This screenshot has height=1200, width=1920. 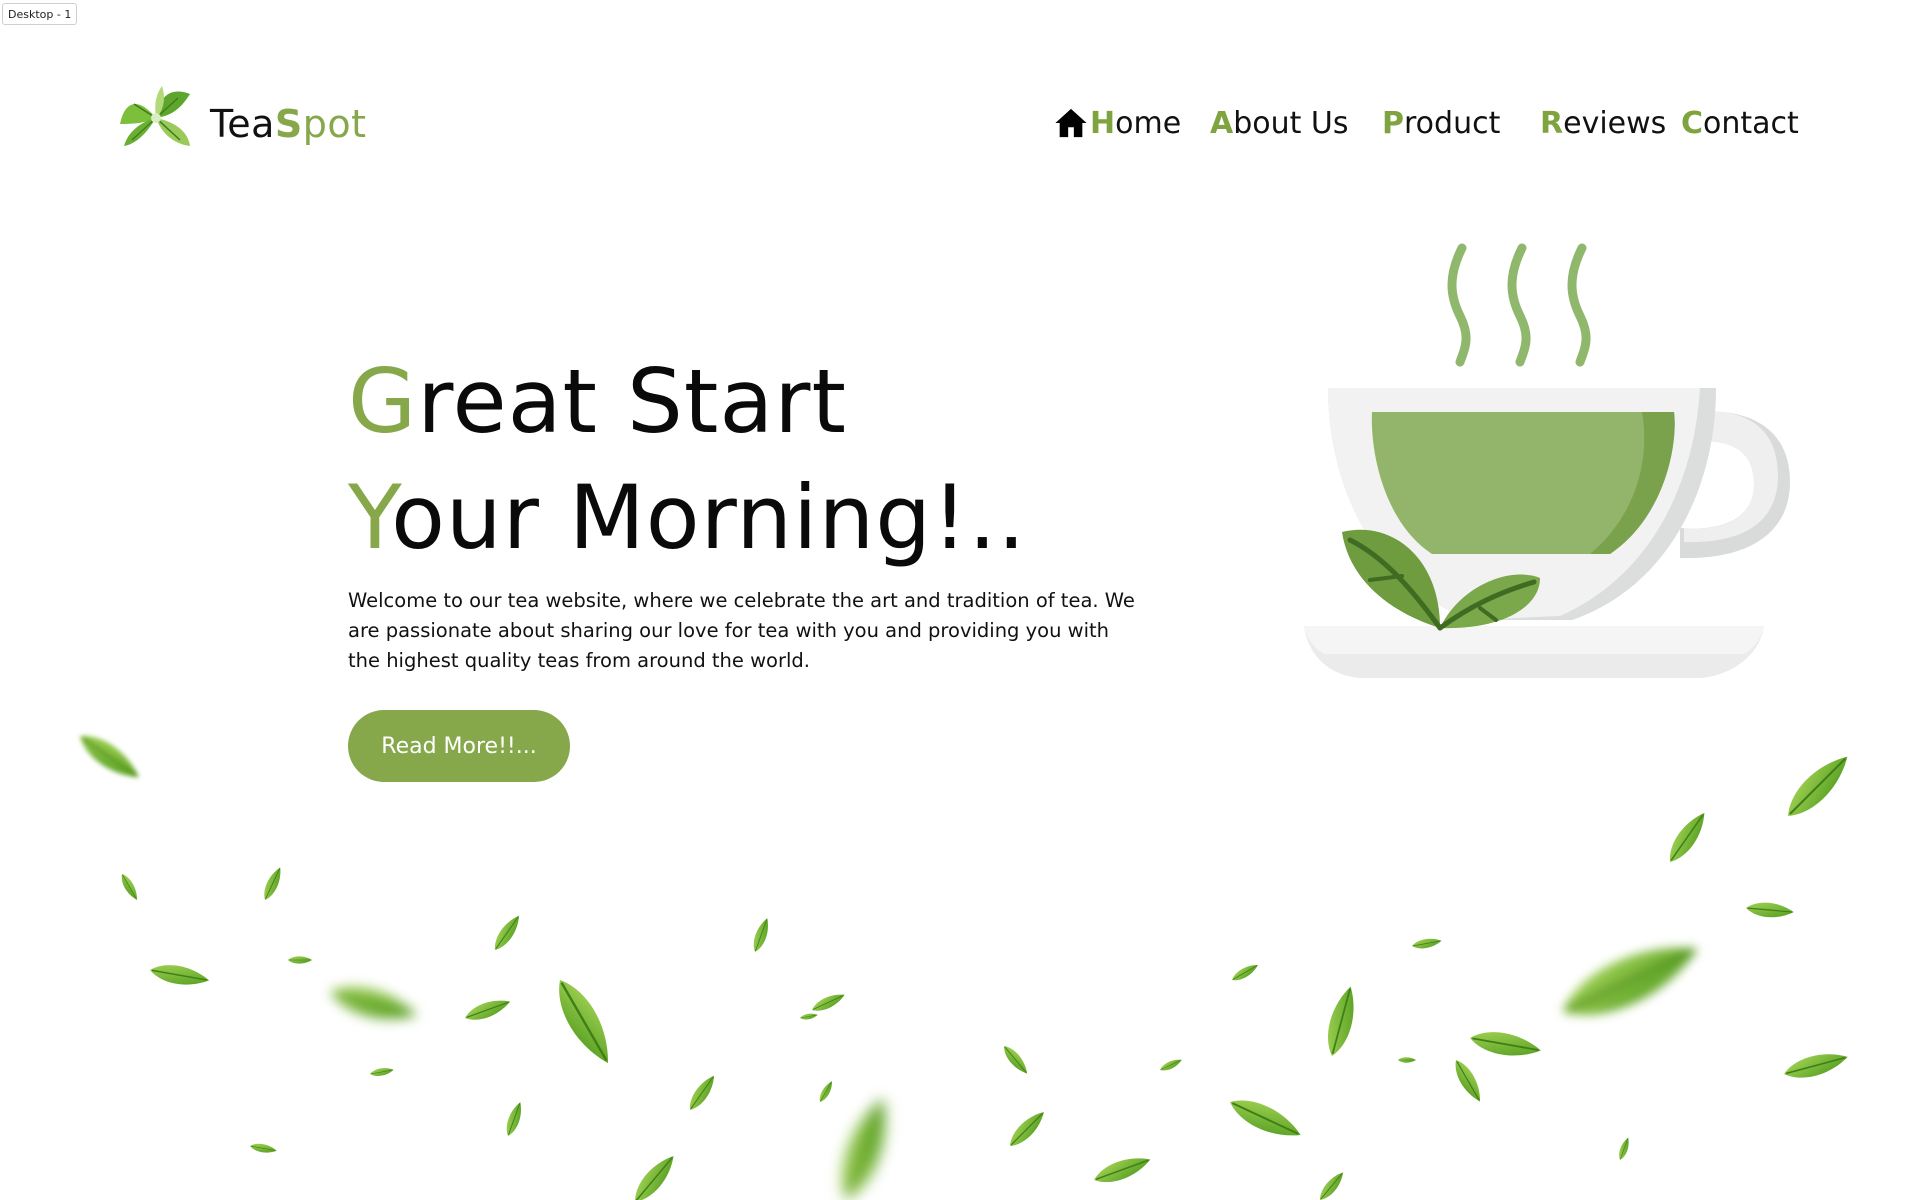 What do you see at coordinates (1452, 123) in the screenshot?
I see `nav-product-label: roduct` at bounding box center [1452, 123].